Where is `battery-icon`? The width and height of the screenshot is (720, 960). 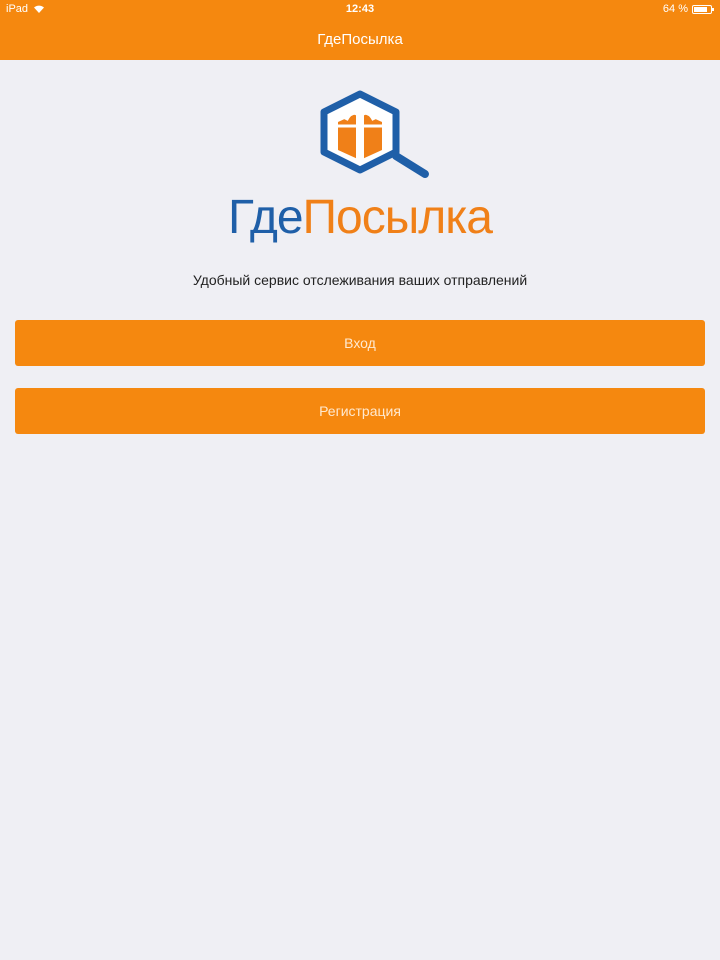
battery-icon is located at coordinates (703, 9).